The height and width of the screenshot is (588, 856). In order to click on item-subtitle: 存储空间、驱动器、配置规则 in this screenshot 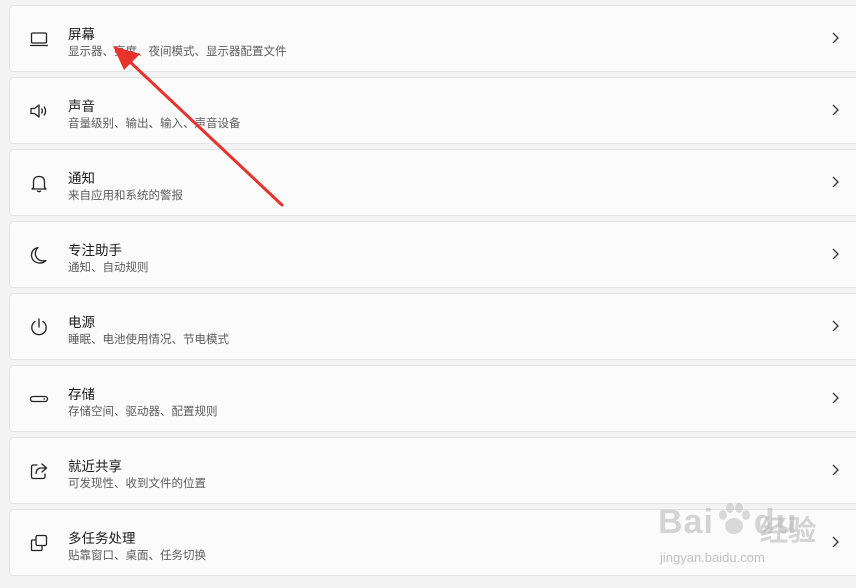, I will do `click(143, 411)`.